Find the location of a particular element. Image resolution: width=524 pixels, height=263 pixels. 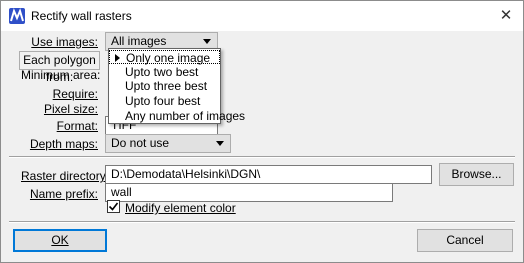

name-prefix-value: wall is located at coordinates (121, 192).